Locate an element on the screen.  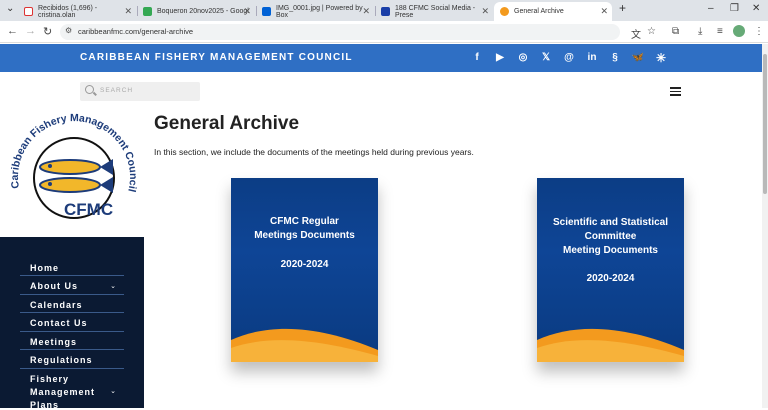
url-field: ⚙ caribbeanfmc.com/general-archive is located at coordinates (340, 32).